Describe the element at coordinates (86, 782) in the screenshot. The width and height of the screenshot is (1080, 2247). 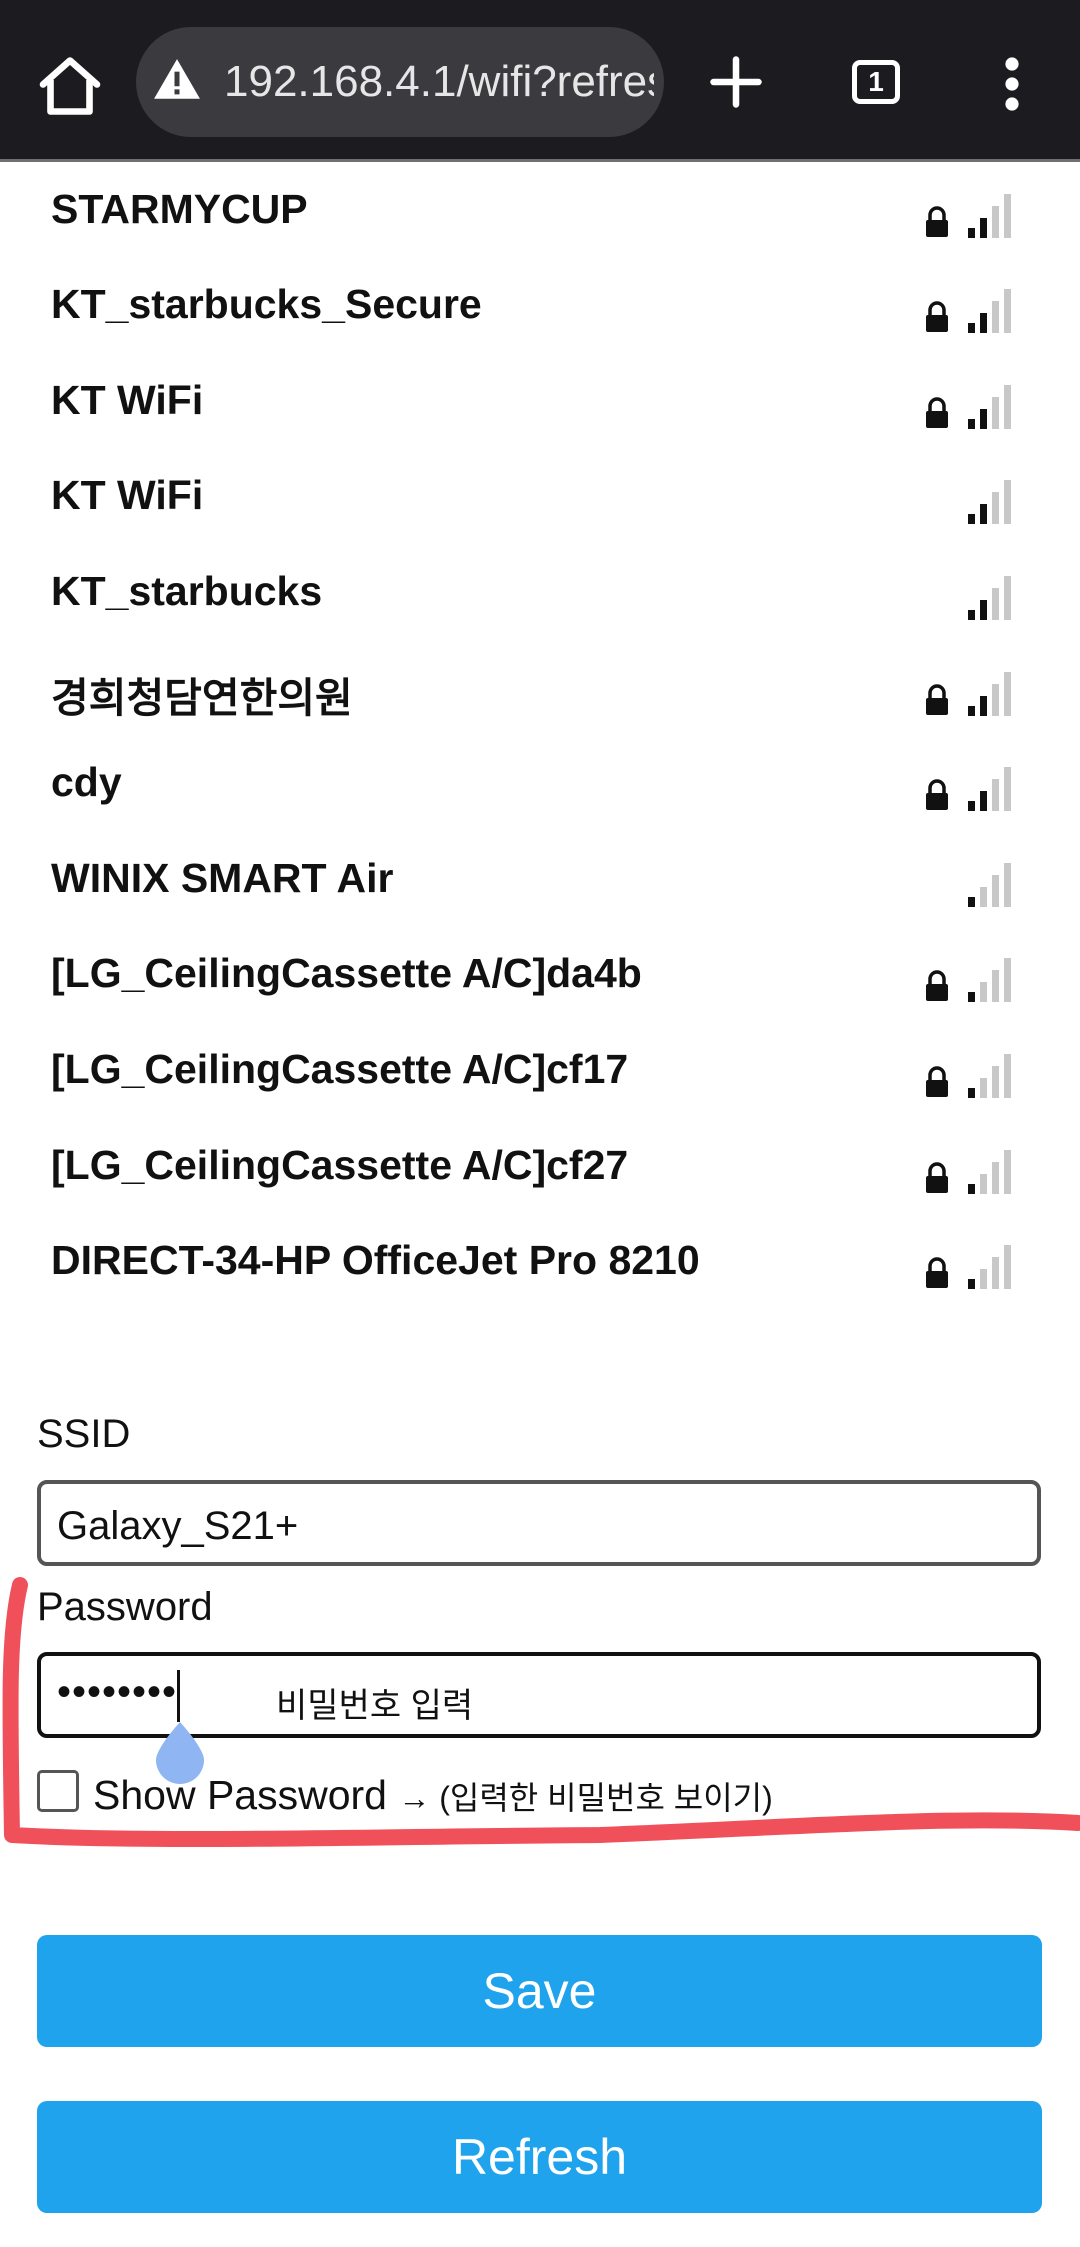
I see `network-ssid: cdy` at that location.